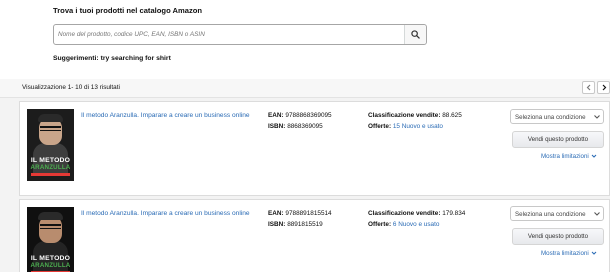 This screenshot has width=610, height=272. Describe the element at coordinates (418, 126) in the screenshot. I see `offers-link: 15 Nuovo e usato` at that location.